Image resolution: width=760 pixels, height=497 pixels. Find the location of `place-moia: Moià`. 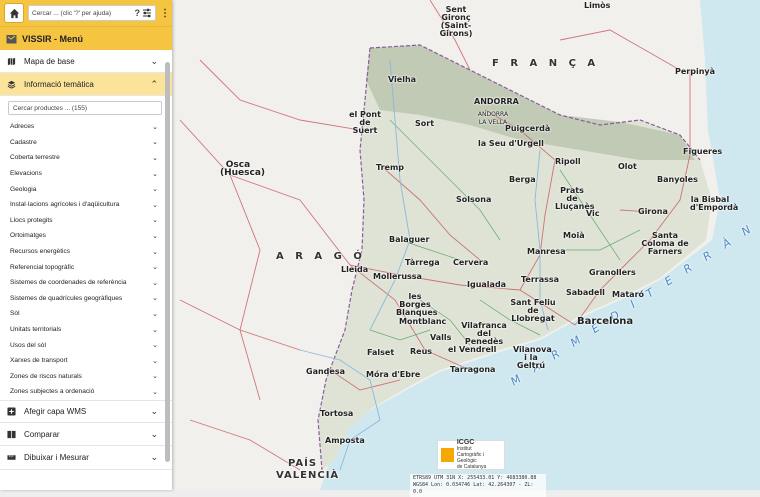

place-moia: Moià is located at coordinates (574, 235).